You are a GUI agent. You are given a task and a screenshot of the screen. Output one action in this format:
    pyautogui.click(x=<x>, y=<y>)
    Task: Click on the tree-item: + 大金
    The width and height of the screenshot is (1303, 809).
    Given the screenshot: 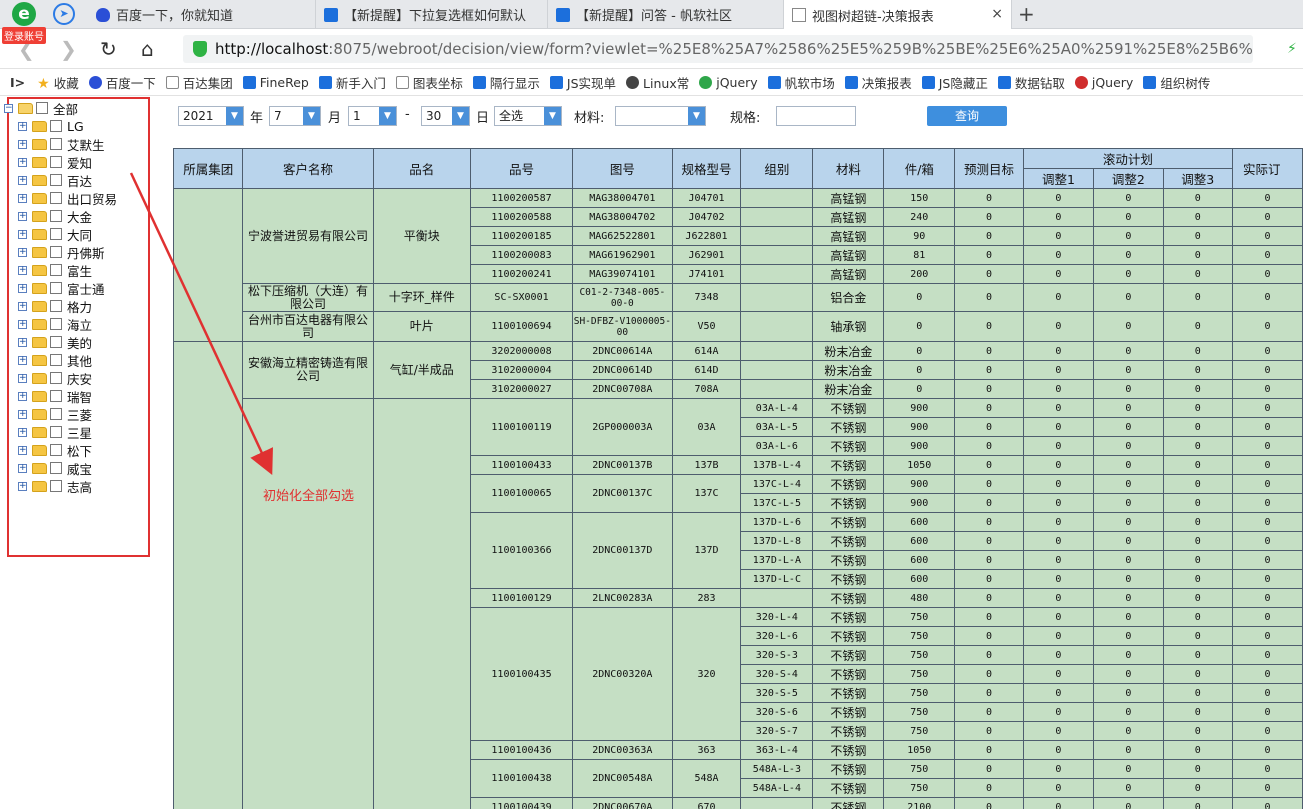 What is the action you would take?
    pyautogui.click(x=55, y=216)
    